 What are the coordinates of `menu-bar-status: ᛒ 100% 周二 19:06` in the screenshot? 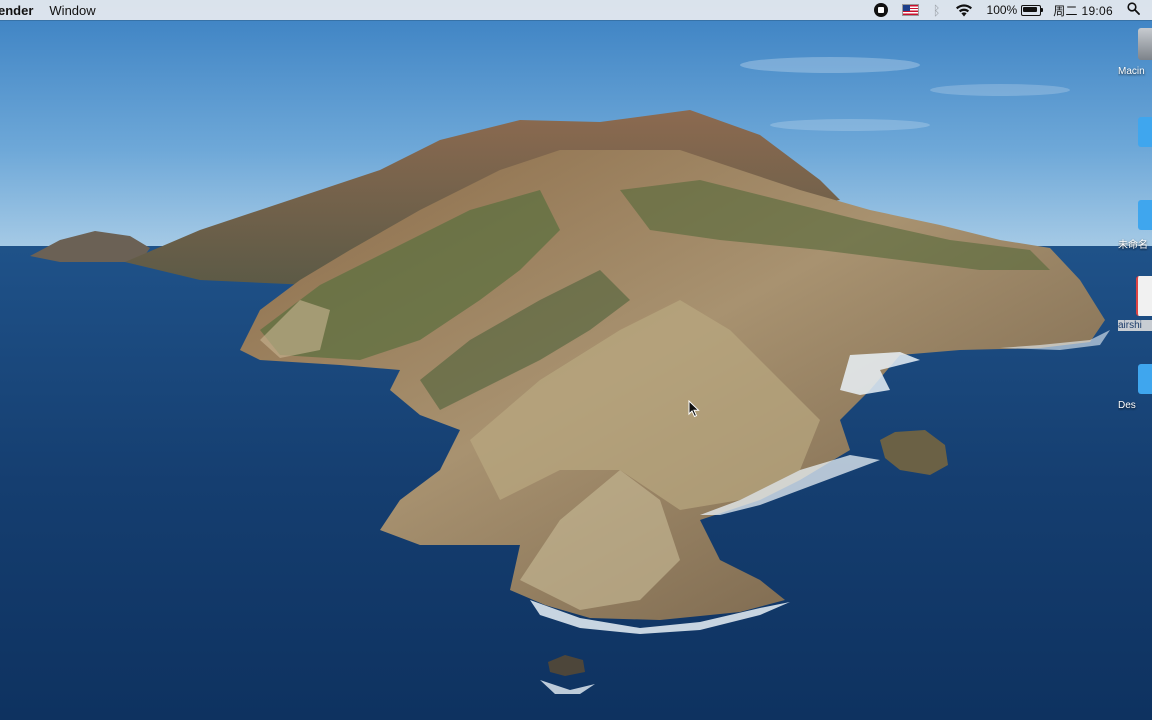 It's located at (1012, 10).